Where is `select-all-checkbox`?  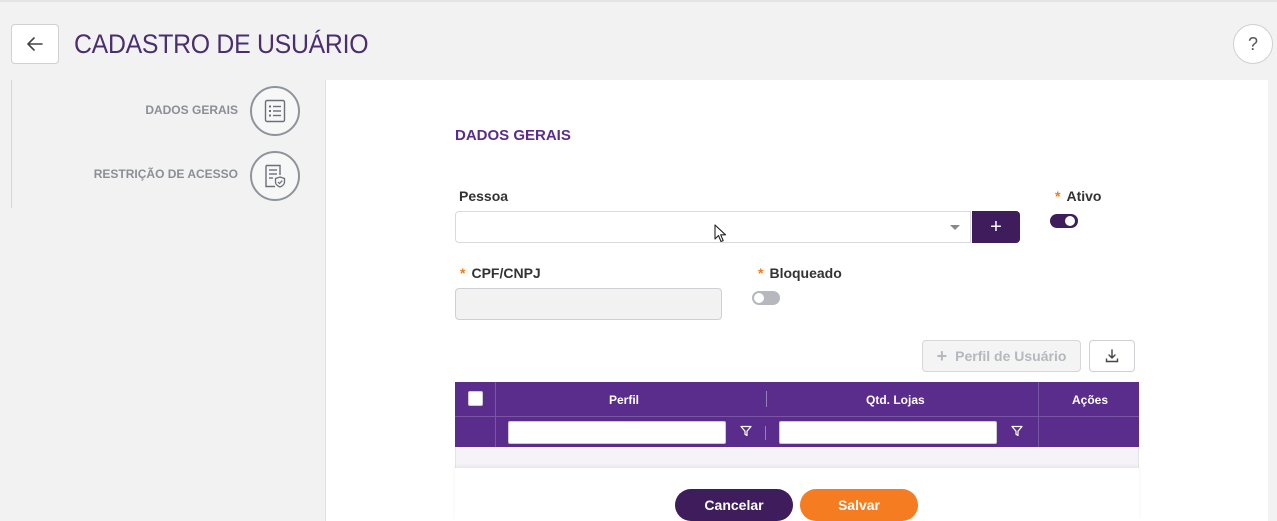
select-all-checkbox is located at coordinates (475, 398).